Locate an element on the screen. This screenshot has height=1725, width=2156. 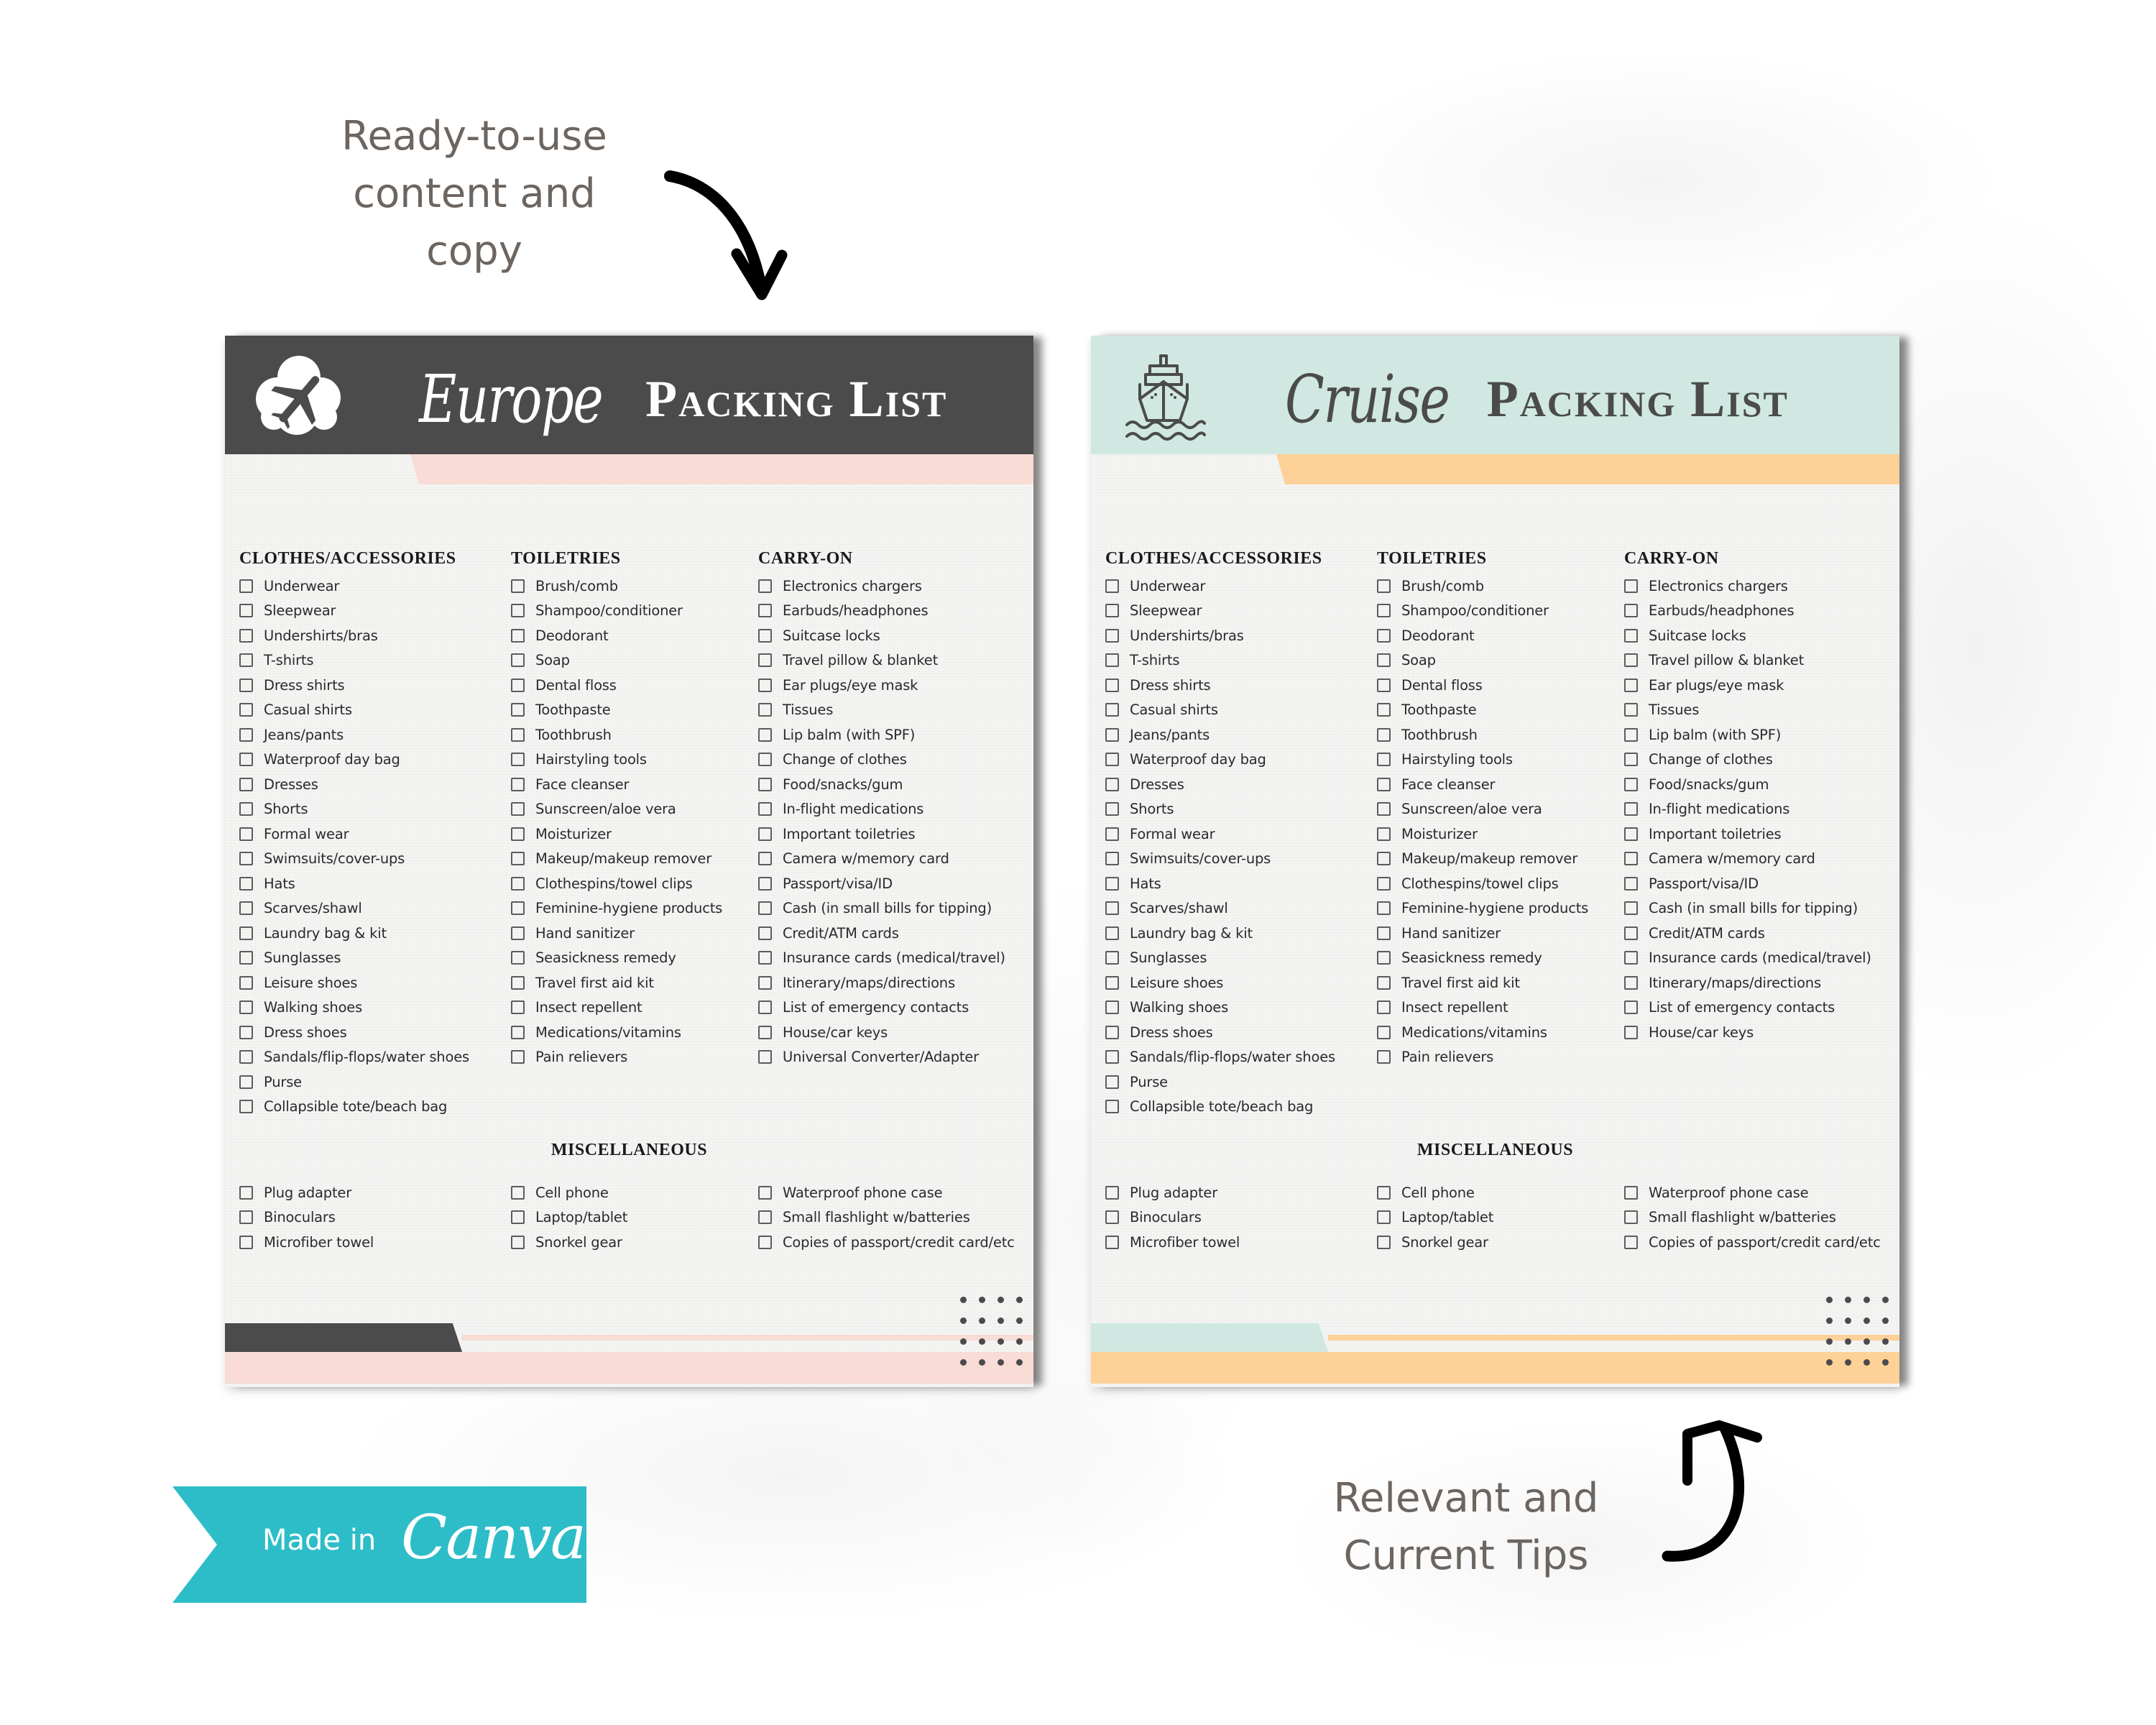
checklist-item: T-shirts is located at coordinates (1241, 660).